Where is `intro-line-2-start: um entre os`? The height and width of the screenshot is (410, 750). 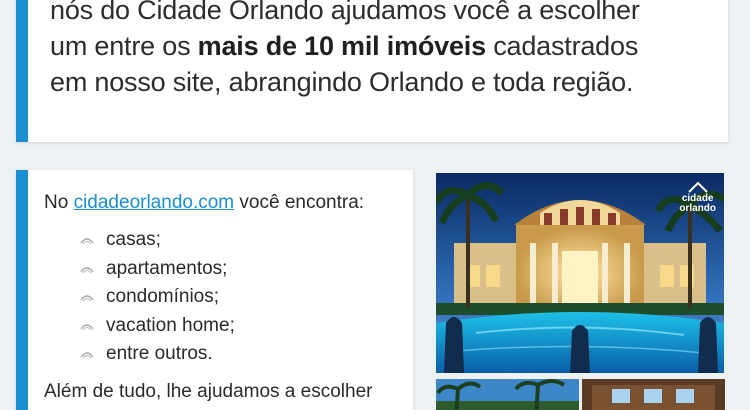 intro-line-2-start: um entre os is located at coordinates (124, 46).